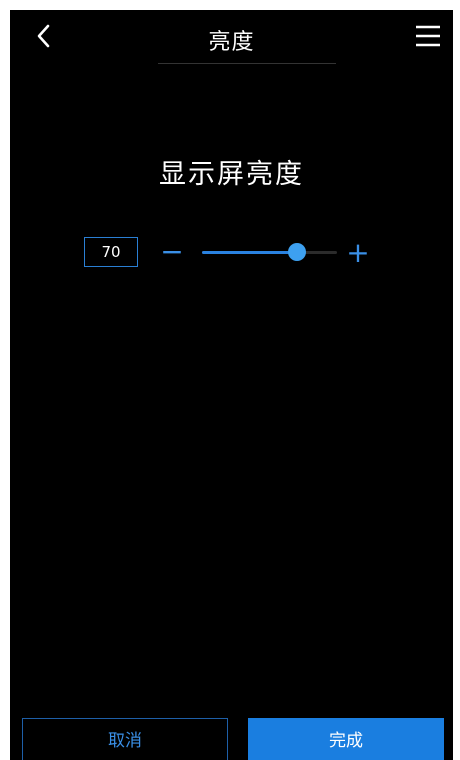 This screenshot has height=760, width=460. I want to click on increase-button: +, so click(358, 253).